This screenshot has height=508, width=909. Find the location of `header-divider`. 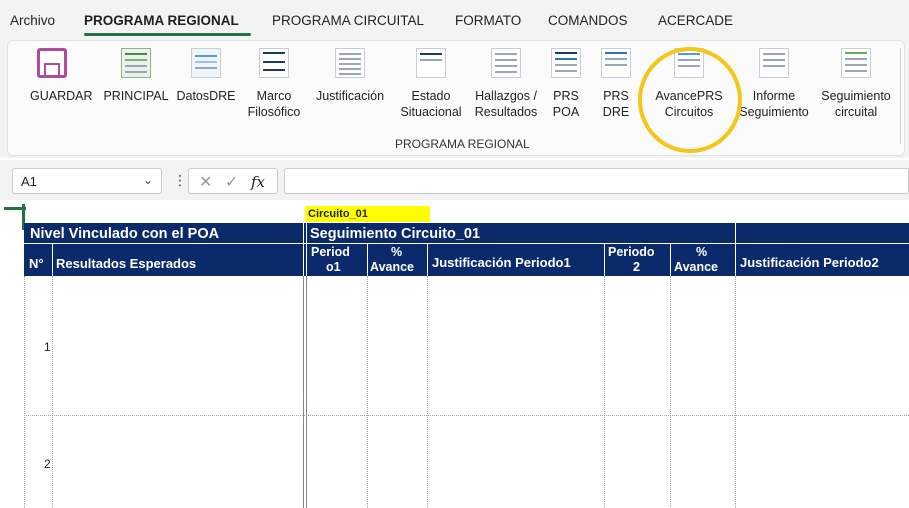

header-divider is located at coordinates (466, 243).